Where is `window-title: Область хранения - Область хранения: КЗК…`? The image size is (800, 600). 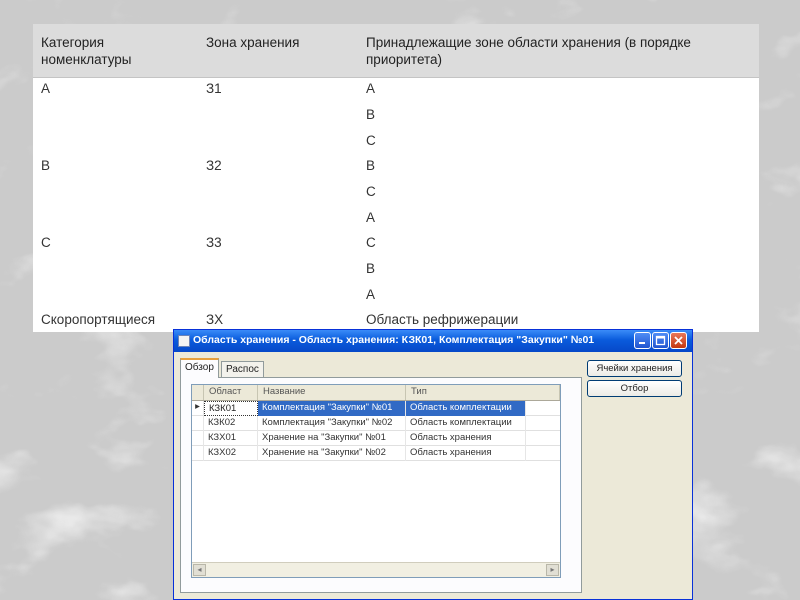
window-title: Область хранения - Область хранения: КЗК… is located at coordinates (394, 340).